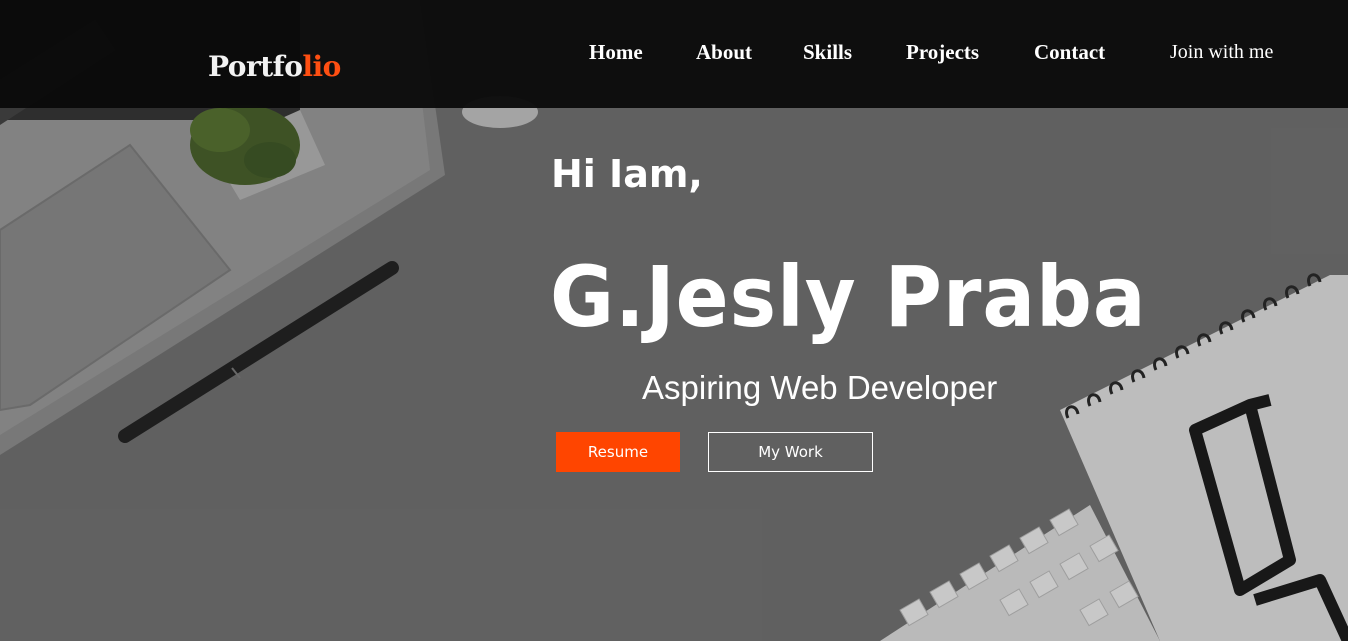 The width and height of the screenshot is (1348, 641). What do you see at coordinates (848, 297) in the screenshot?
I see `hero-name: G.Jesly Praba` at bounding box center [848, 297].